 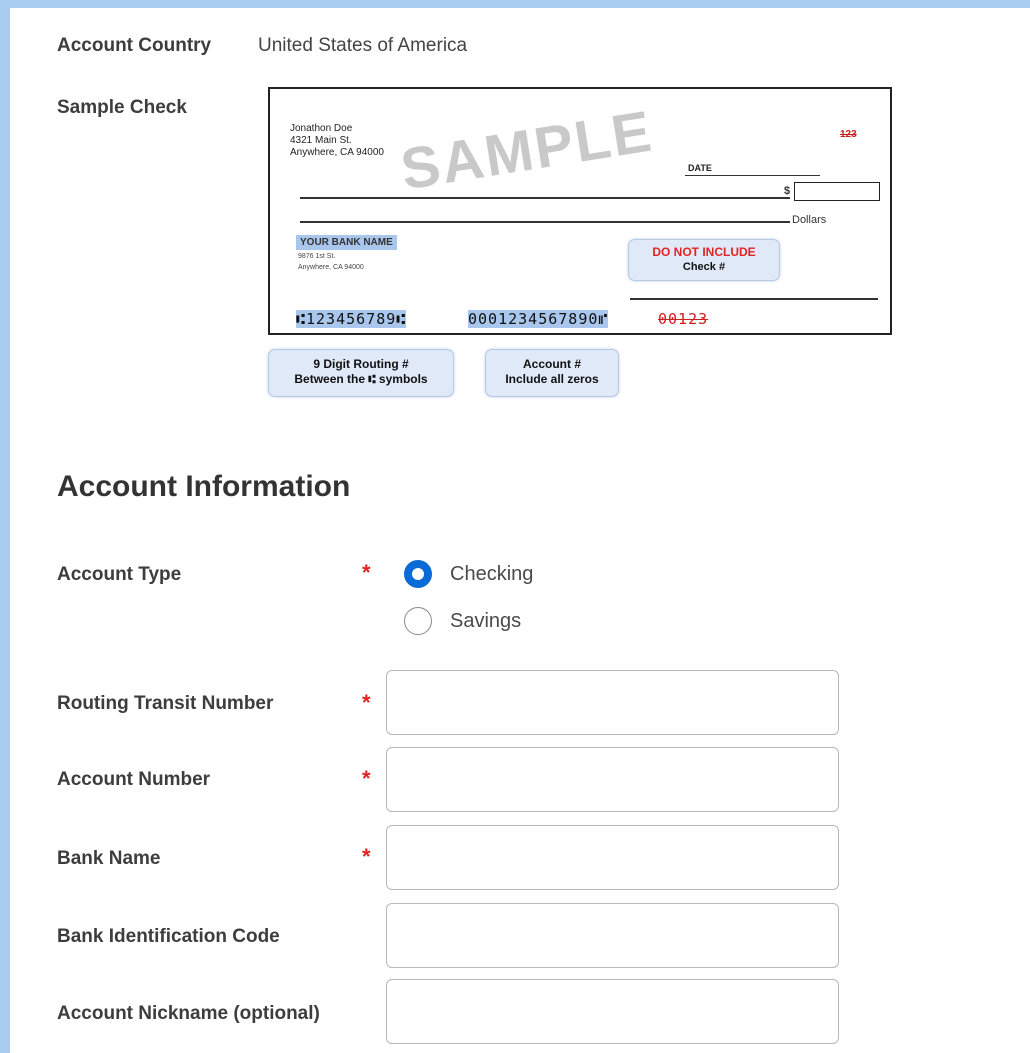 I want to click on check-signature-line, so click(x=754, y=299).